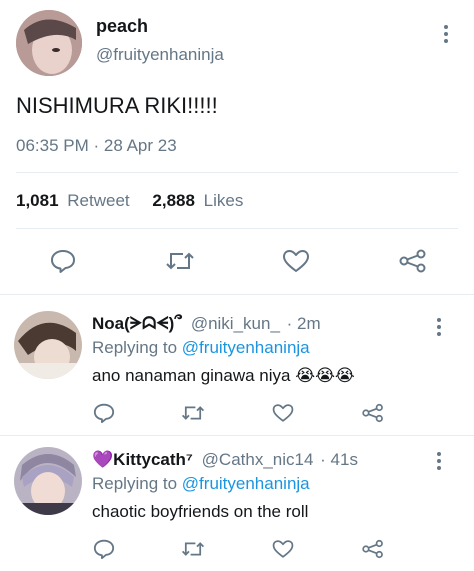 The image size is (474, 571). I want to click on author-display-name: peach, so click(122, 26).